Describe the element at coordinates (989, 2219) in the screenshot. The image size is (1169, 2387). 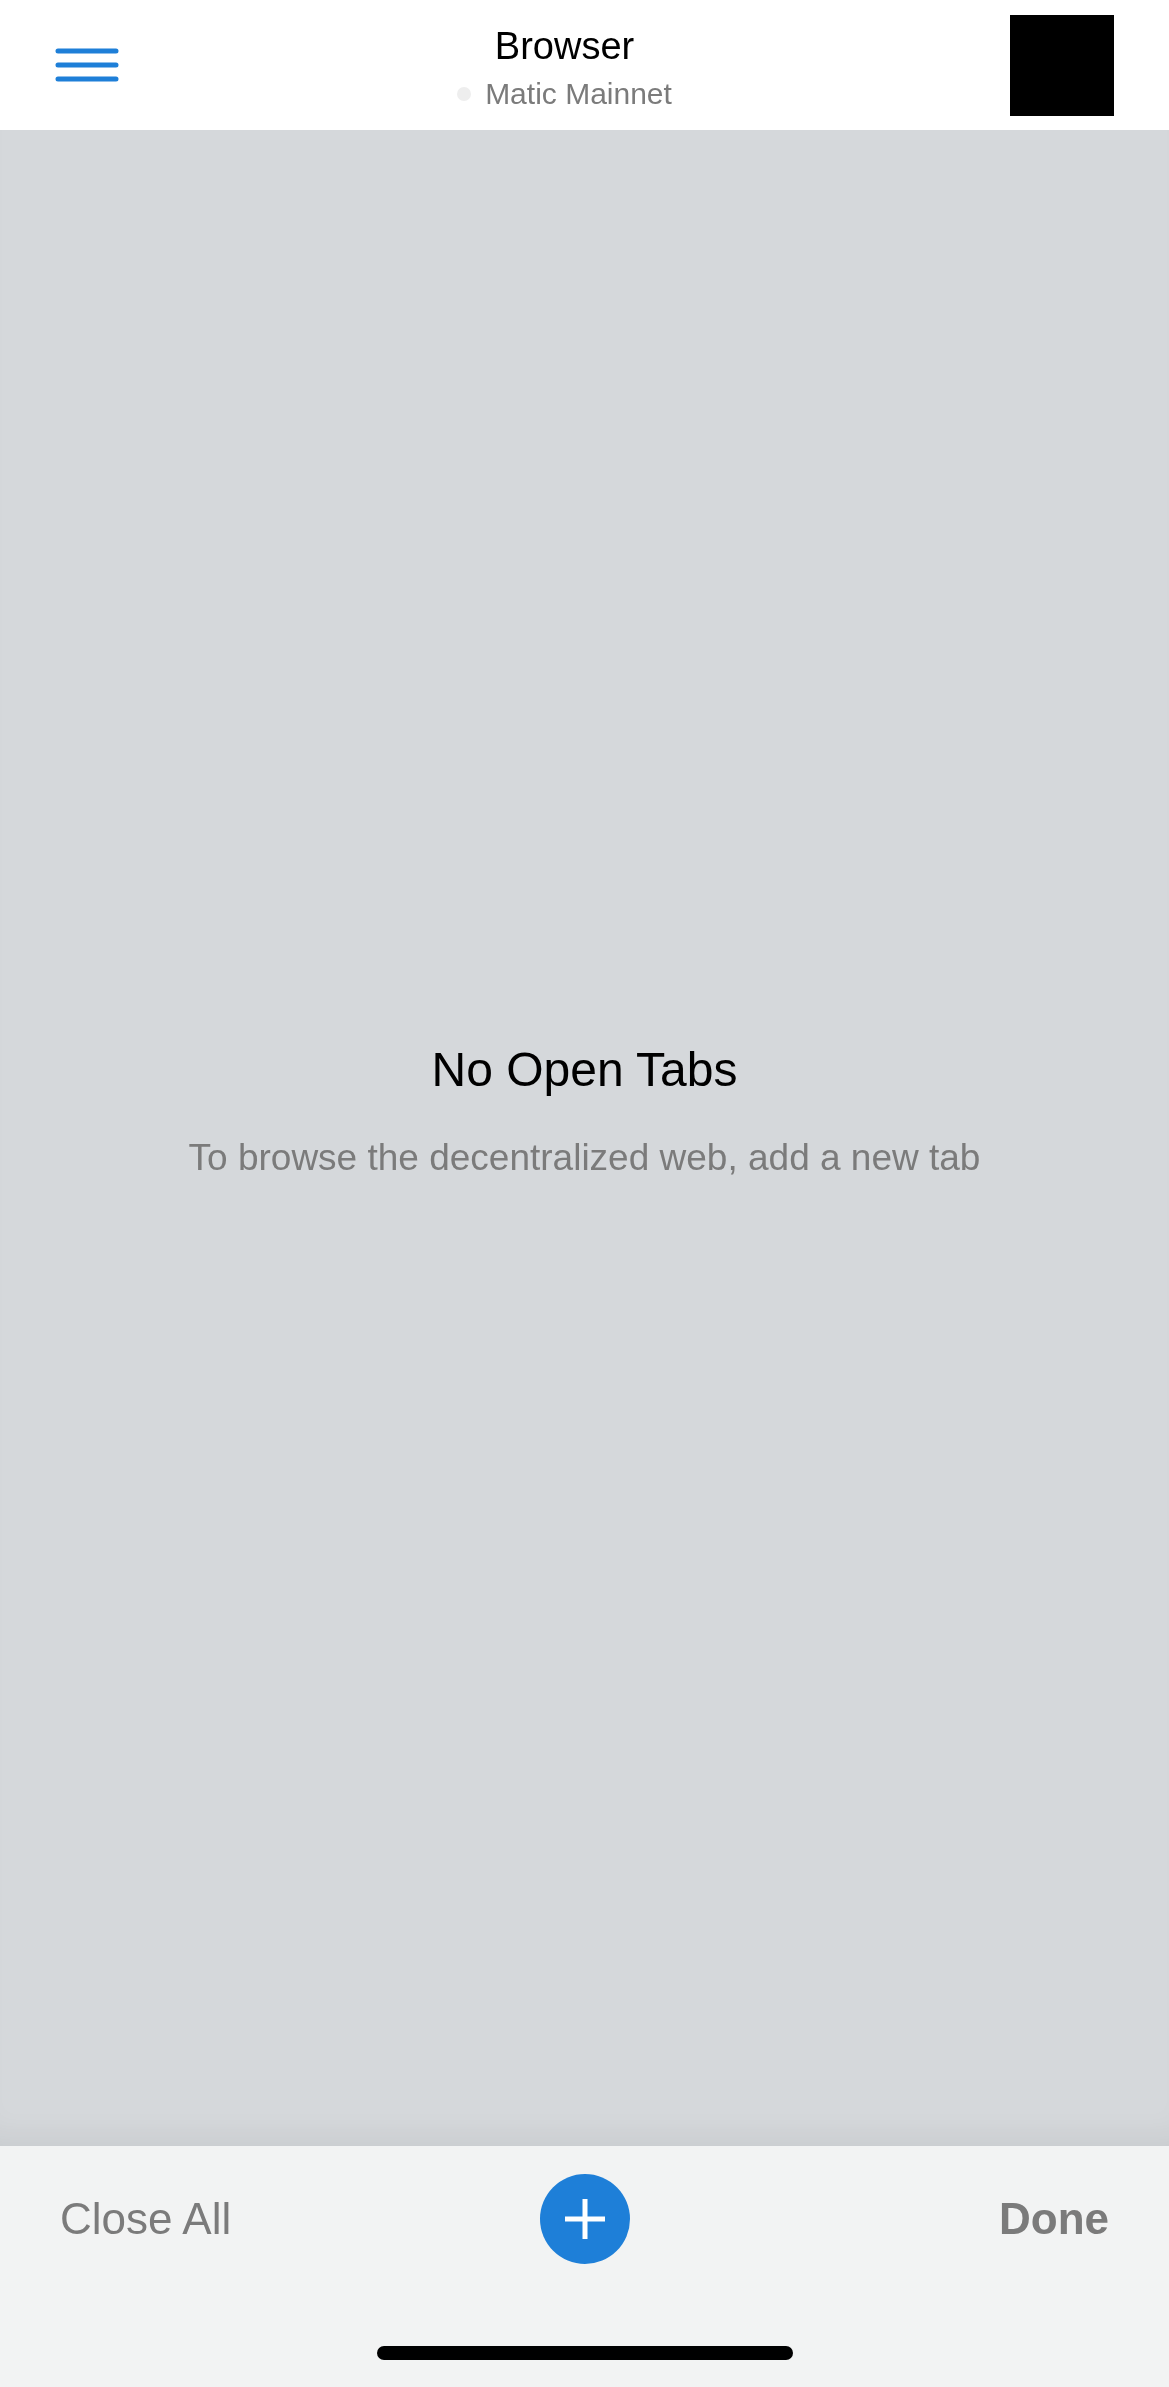
I see `done-button: Done` at that location.